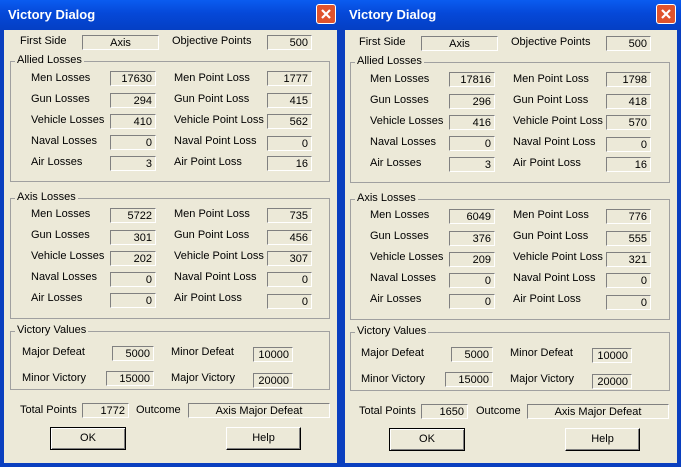 The image size is (681, 467). What do you see at coordinates (133, 258) in the screenshot?
I see `axis-veh-field: 202` at bounding box center [133, 258].